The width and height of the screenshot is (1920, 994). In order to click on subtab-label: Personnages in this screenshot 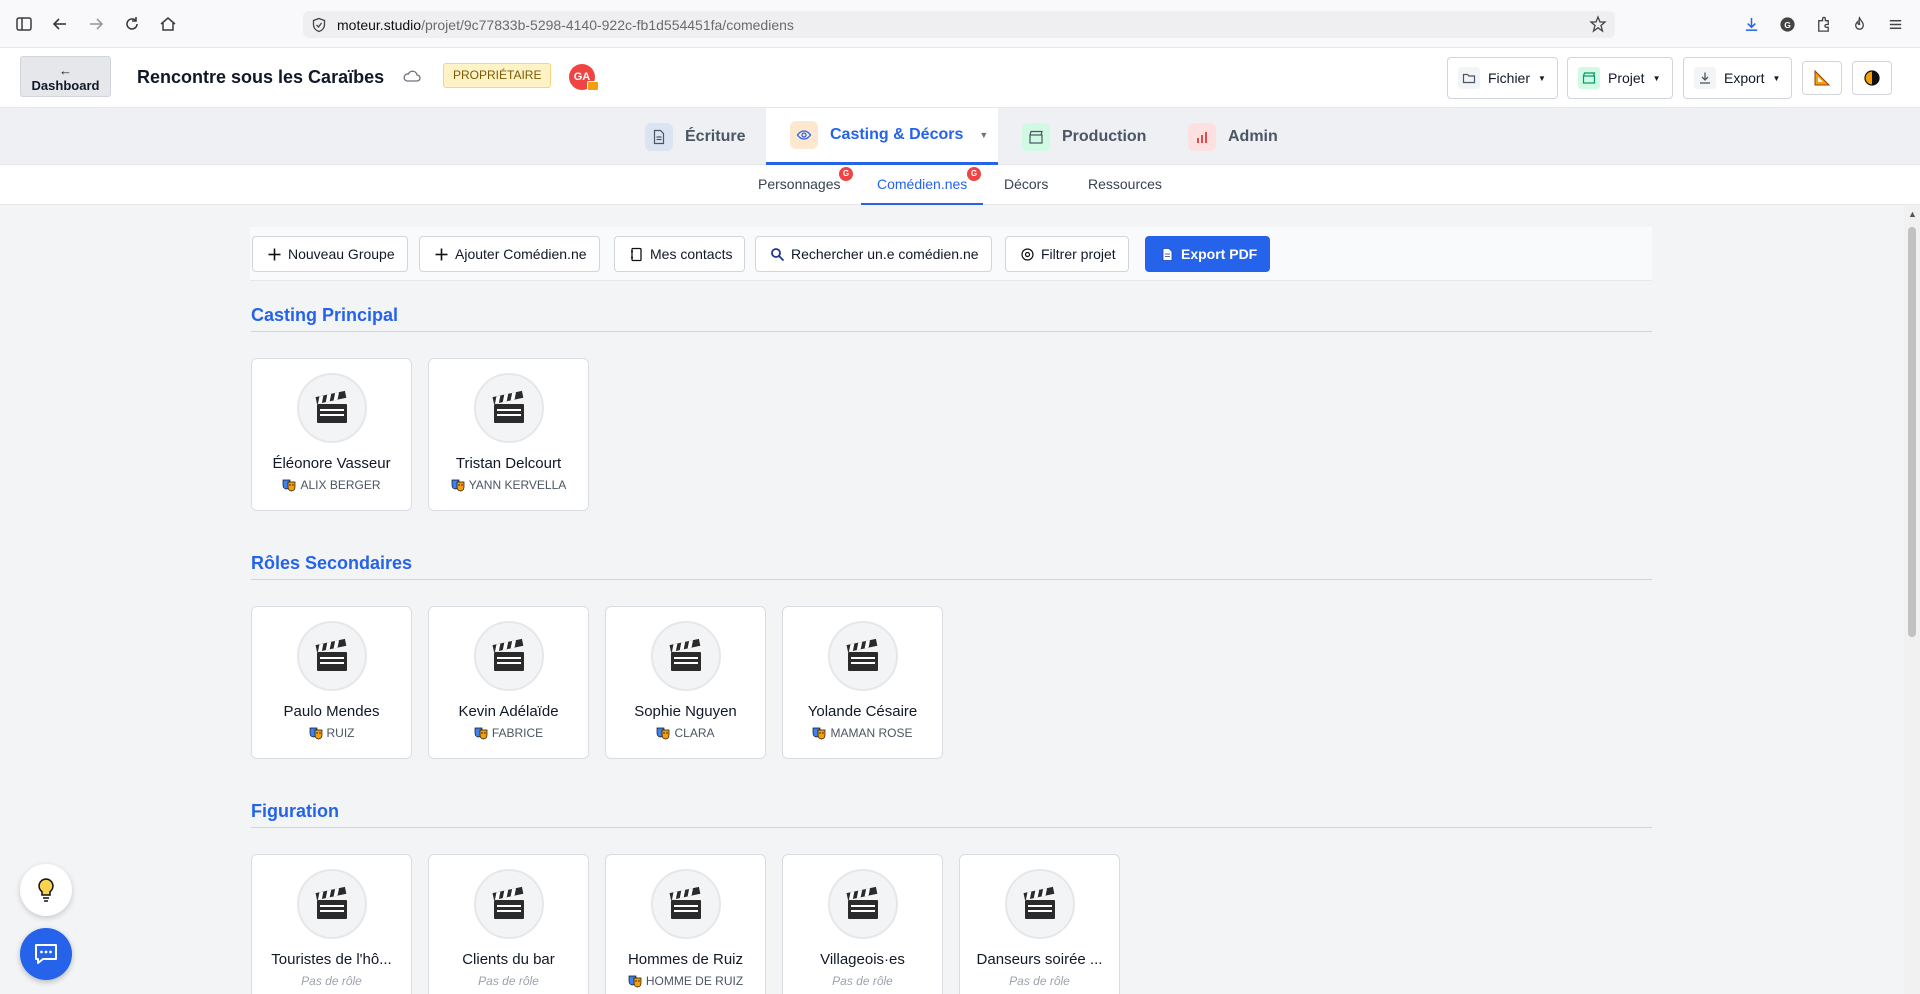, I will do `click(799, 184)`.